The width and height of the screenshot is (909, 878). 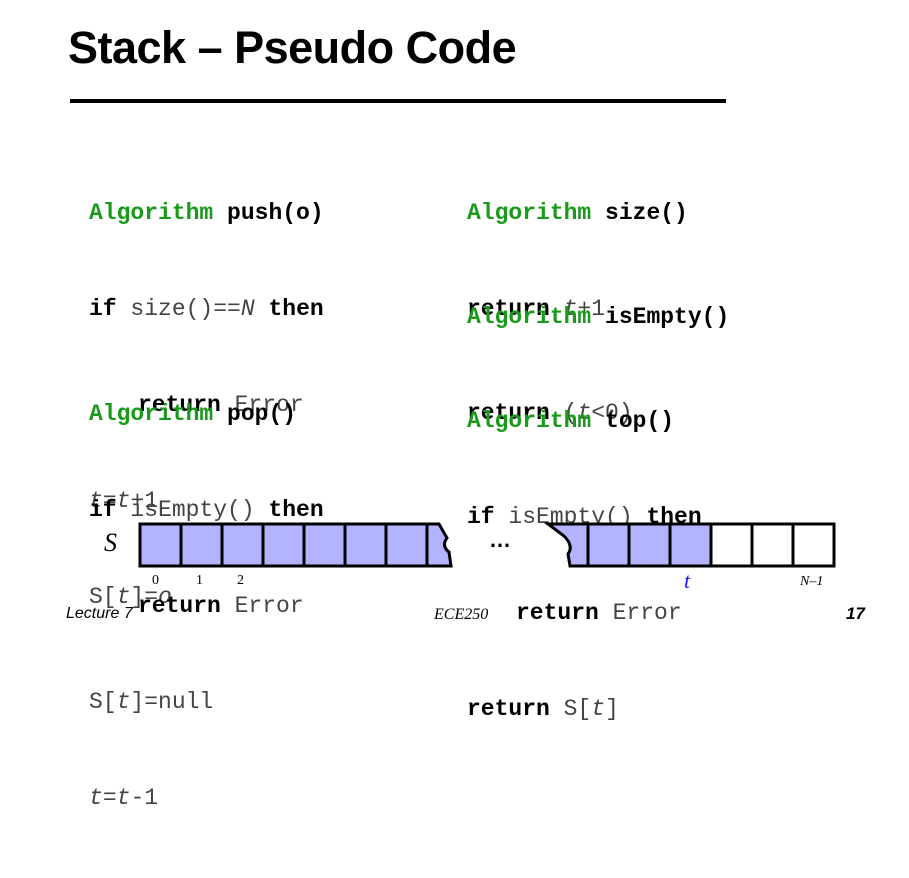 What do you see at coordinates (295, 545) in the screenshot?
I see `array-left-segment` at bounding box center [295, 545].